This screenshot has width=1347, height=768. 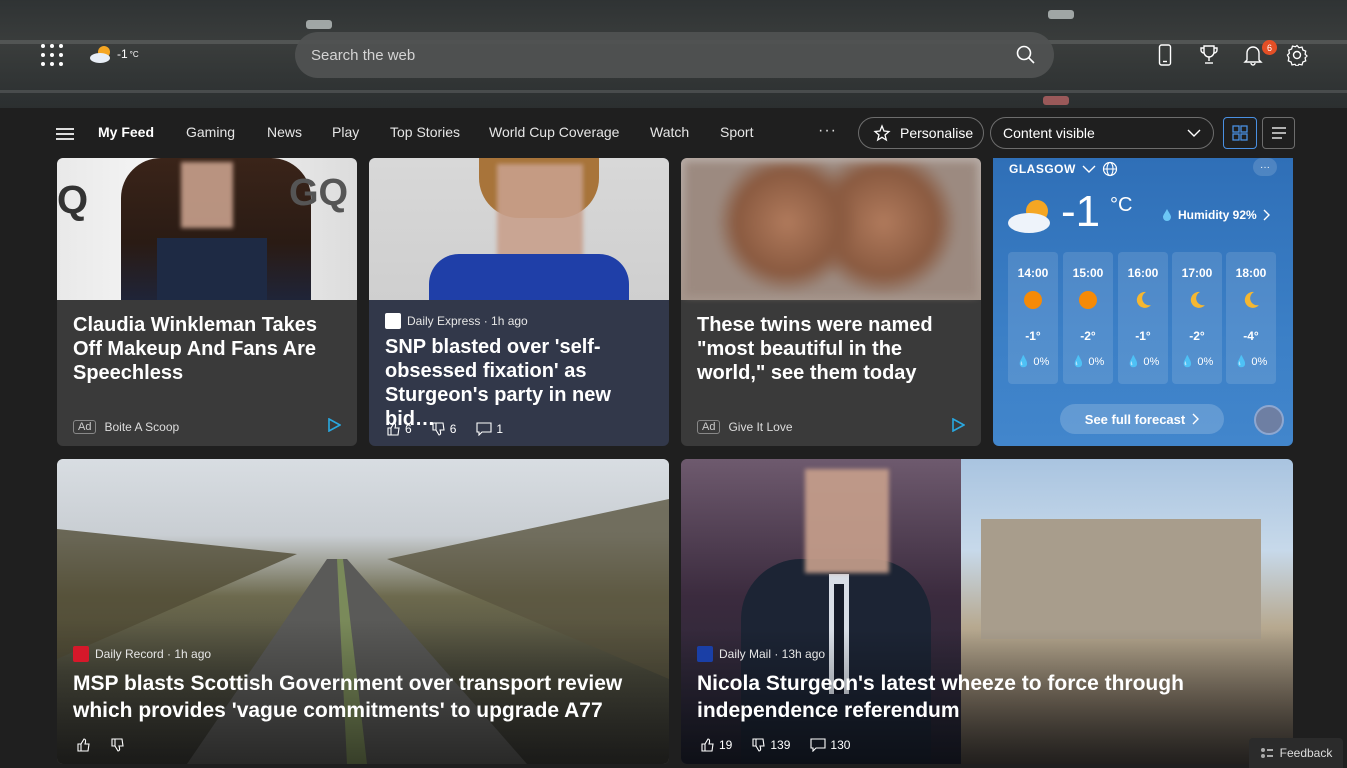 What do you see at coordinates (1143, 318) in the screenshot?
I see `hourly-forecast-item: 16:00 -1° 💧 0%` at bounding box center [1143, 318].